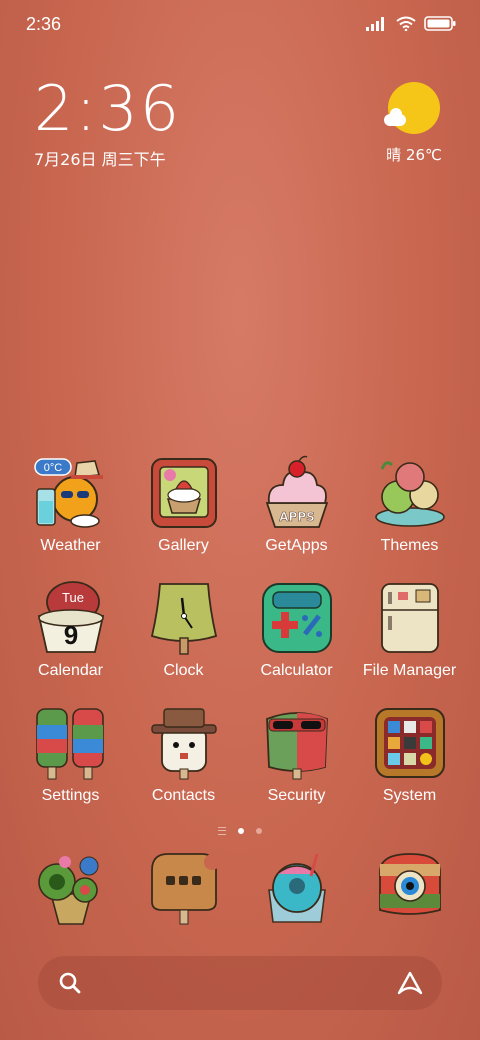 The height and width of the screenshot is (1040, 480). I want to click on weather-icon: 0°C, so click(68, 493).